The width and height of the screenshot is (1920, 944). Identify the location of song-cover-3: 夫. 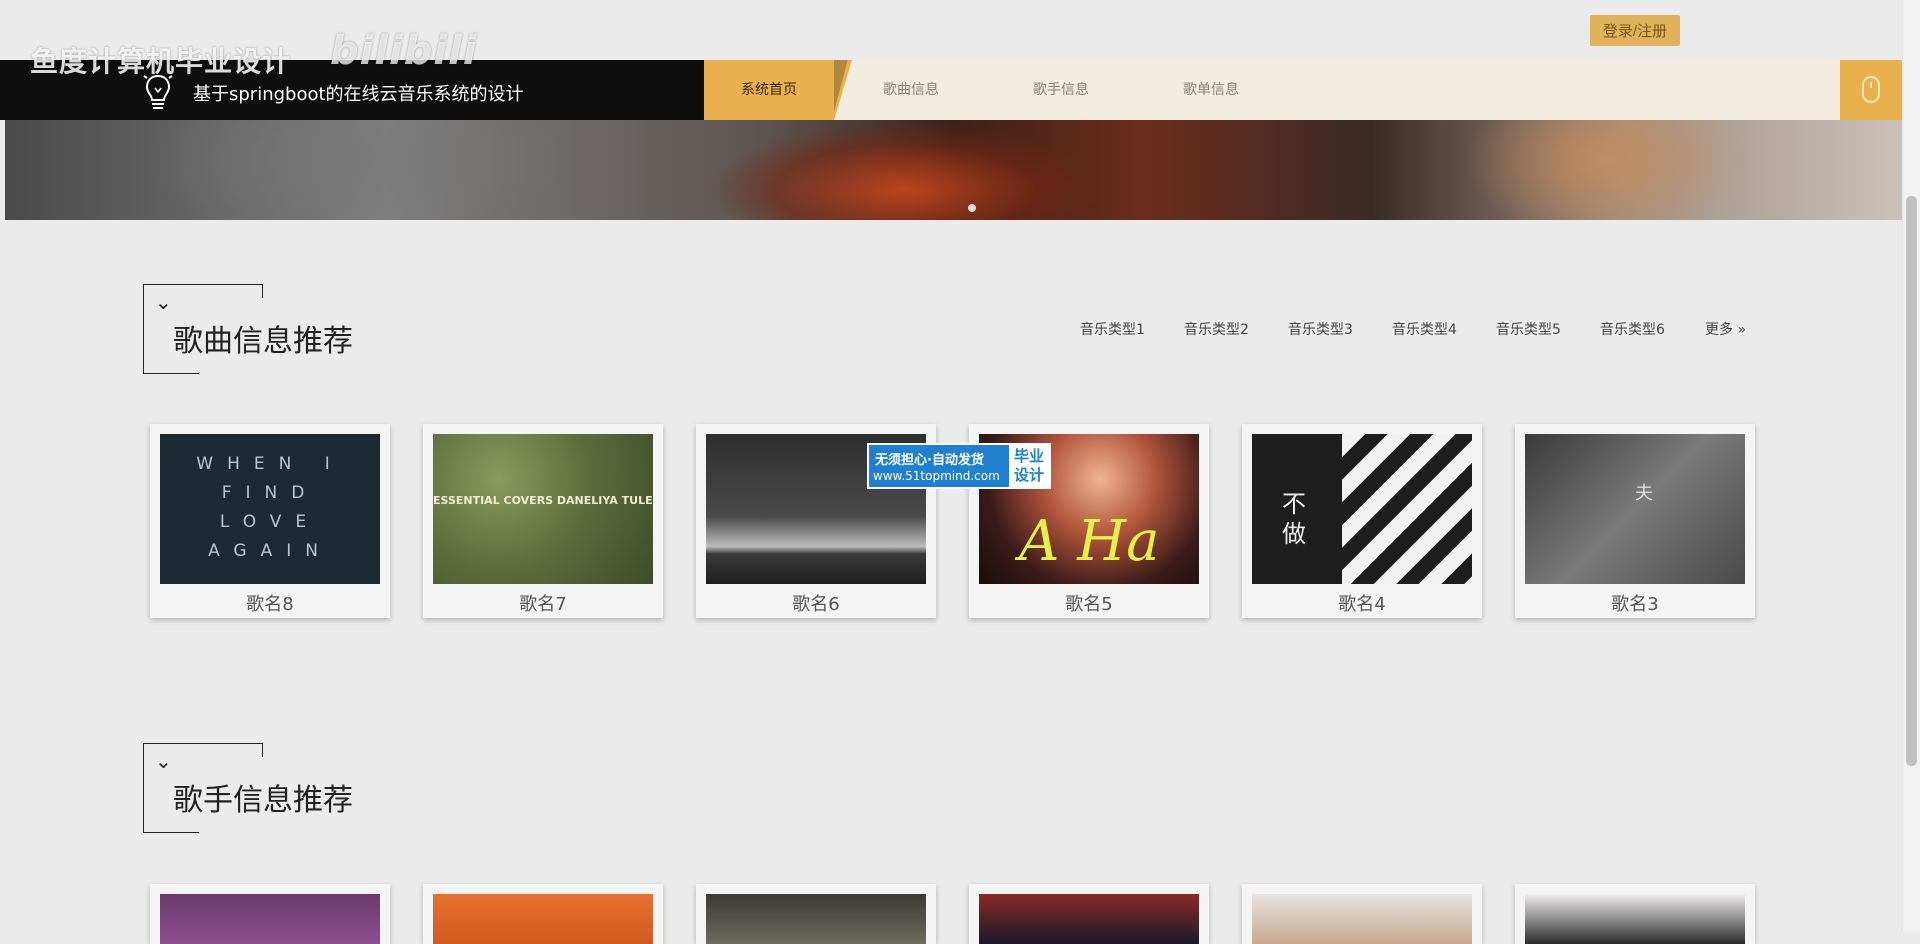
(1635, 509).